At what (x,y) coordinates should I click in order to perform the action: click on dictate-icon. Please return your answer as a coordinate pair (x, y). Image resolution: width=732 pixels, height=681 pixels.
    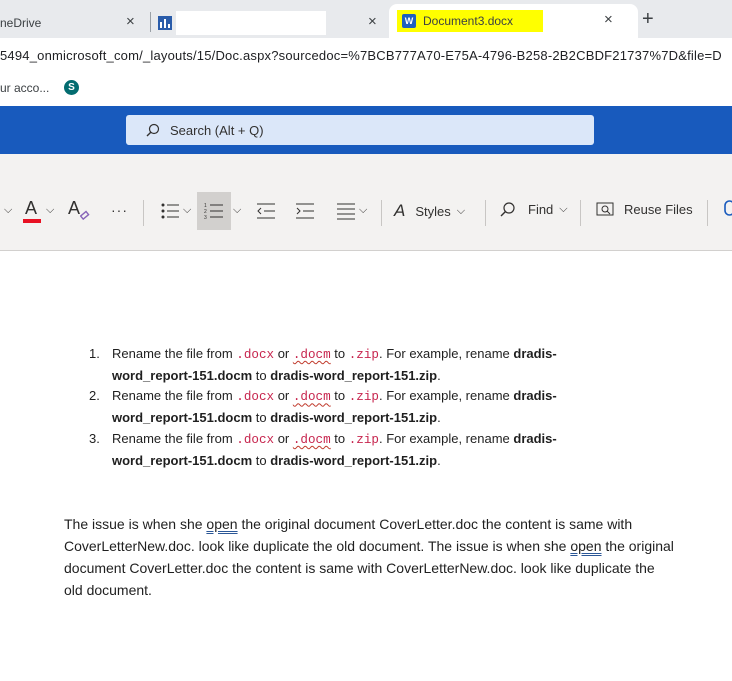
    Looking at the image, I should click on (727, 211).